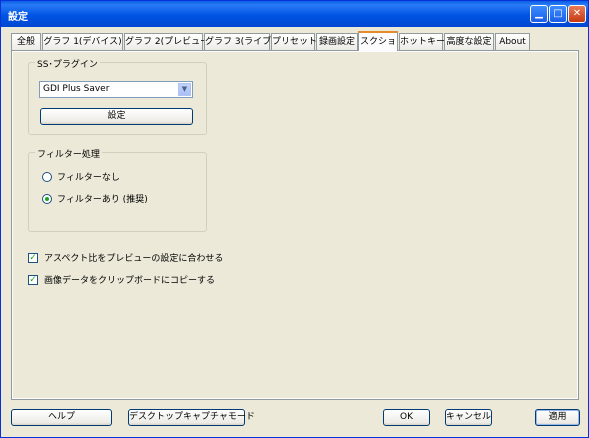  What do you see at coordinates (134, 259) in the screenshot?
I see `aspect-ratio-label: アスペクト比をプレビューの設定に合わせる` at bounding box center [134, 259].